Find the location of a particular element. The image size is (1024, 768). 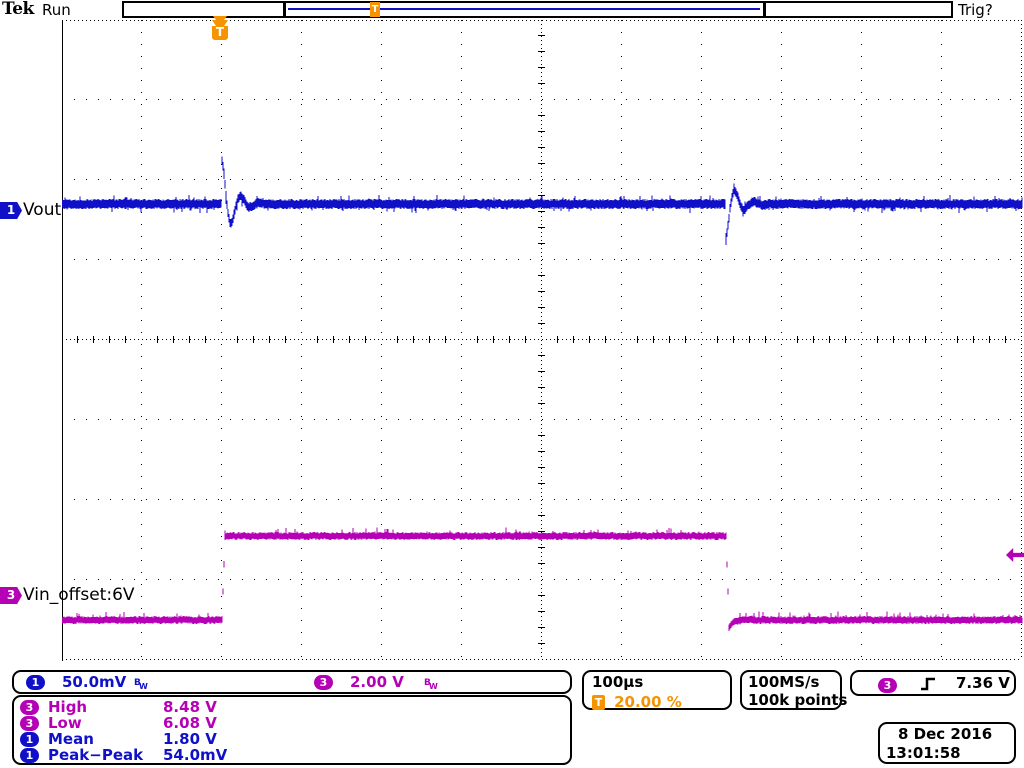

trigger-position-label: T is located at coordinates (220, 32).